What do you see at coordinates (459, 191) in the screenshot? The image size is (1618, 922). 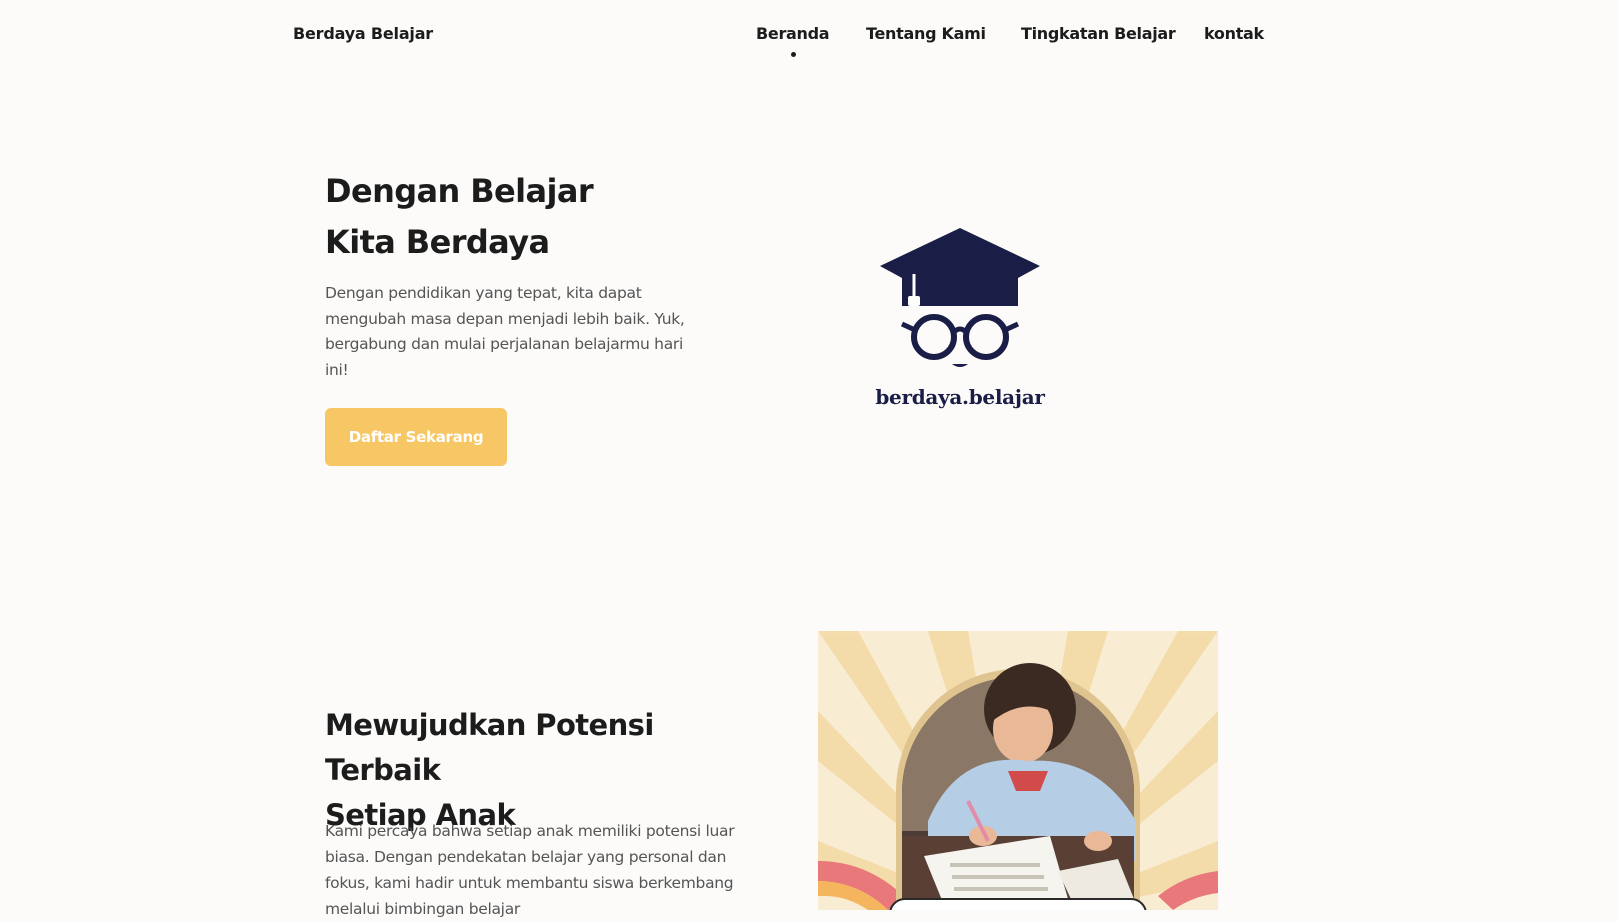 I see `hero-title-line1: Dengan Belajar` at bounding box center [459, 191].